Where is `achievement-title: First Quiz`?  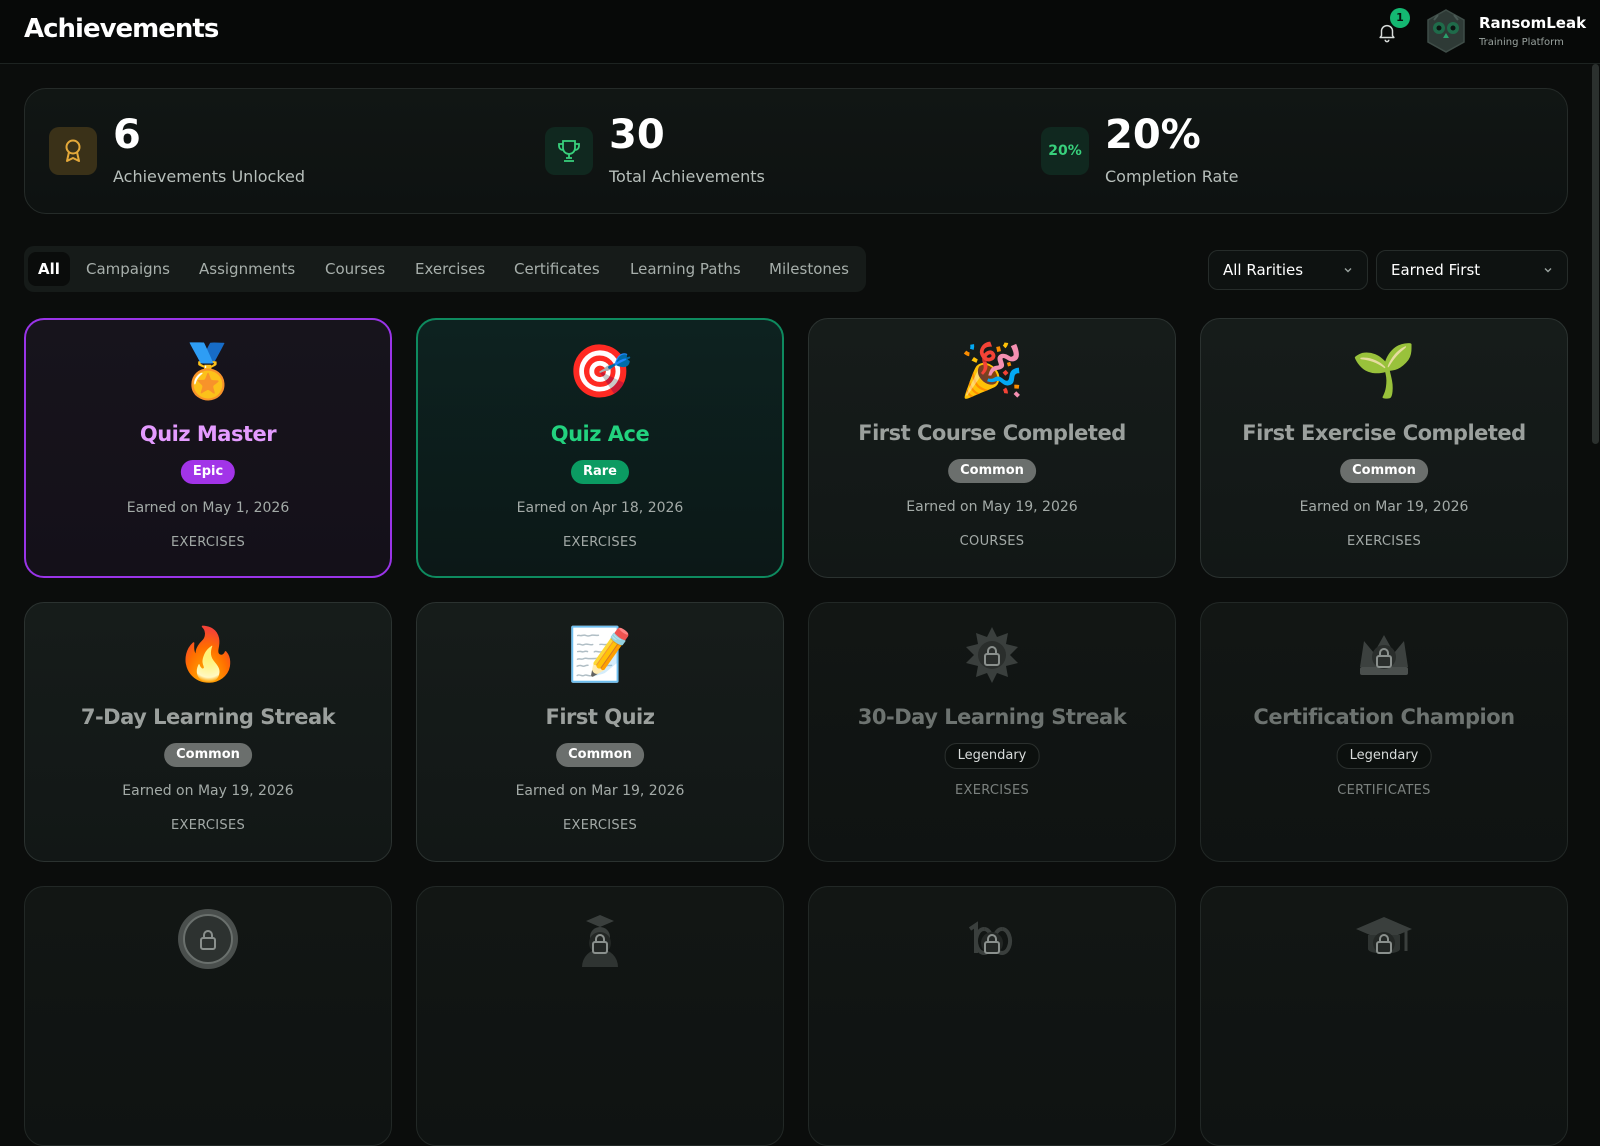
achievement-title: First Quiz is located at coordinates (600, 717).